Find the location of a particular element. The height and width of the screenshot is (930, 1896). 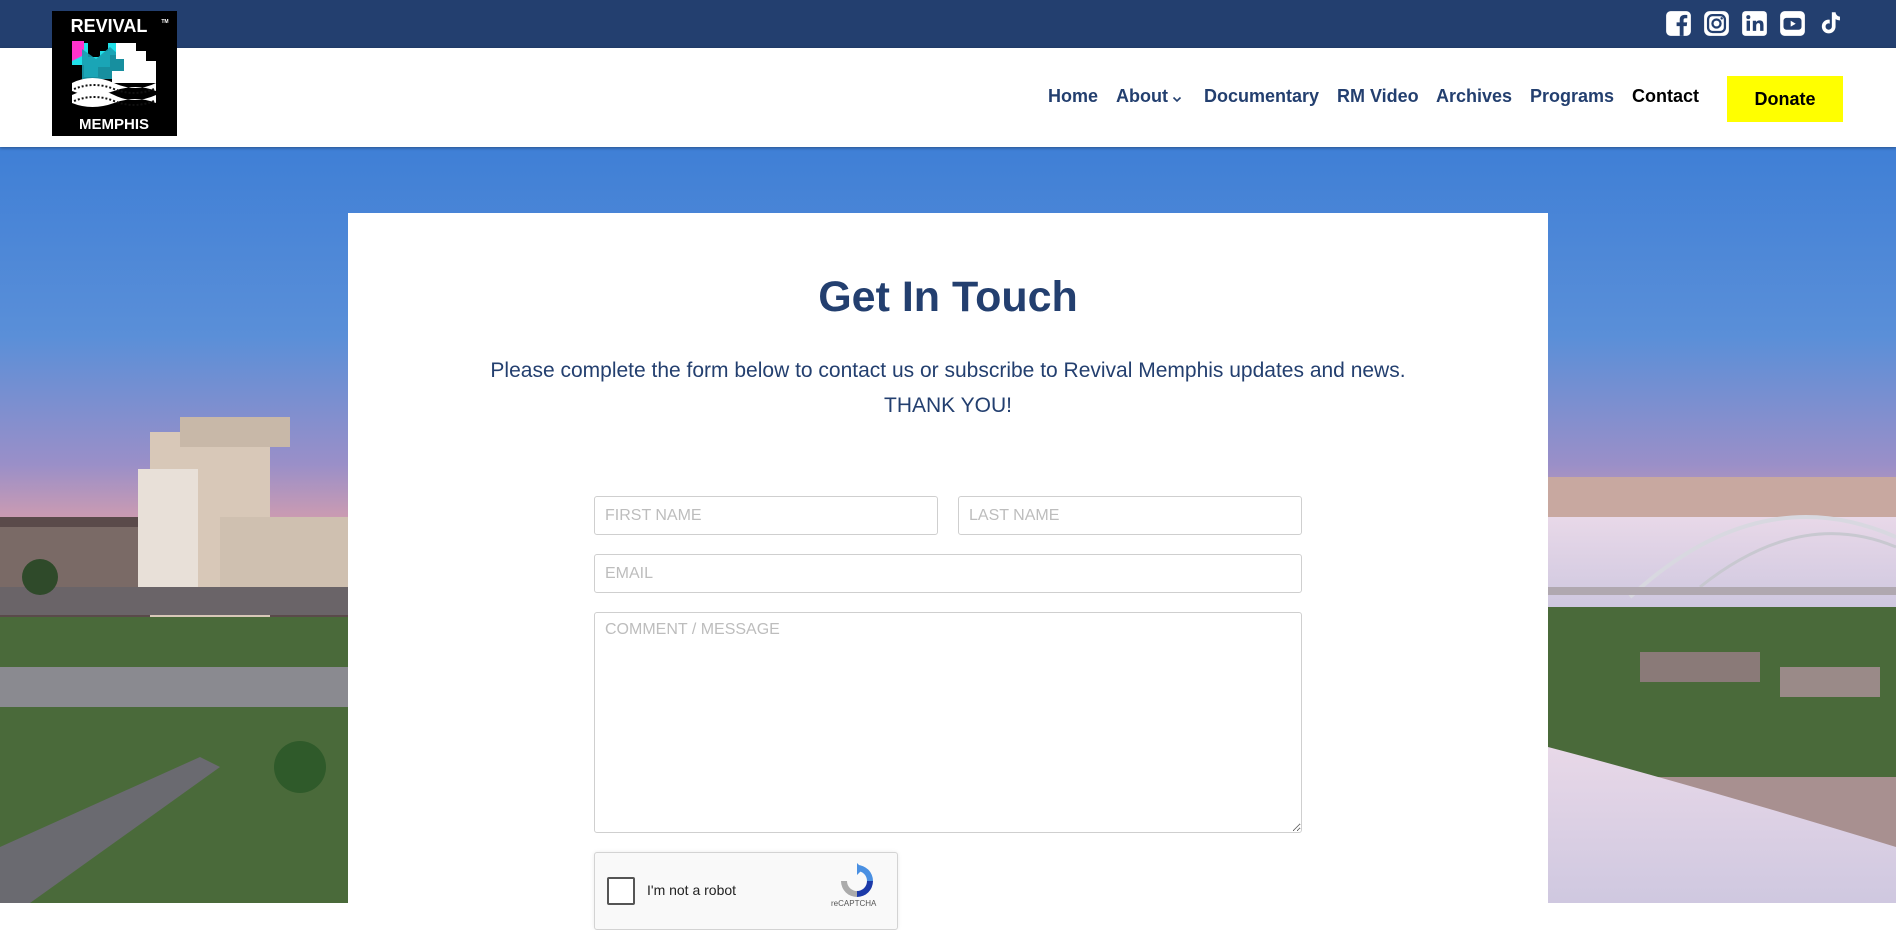

top-bar is located at coordinates (948, 24).